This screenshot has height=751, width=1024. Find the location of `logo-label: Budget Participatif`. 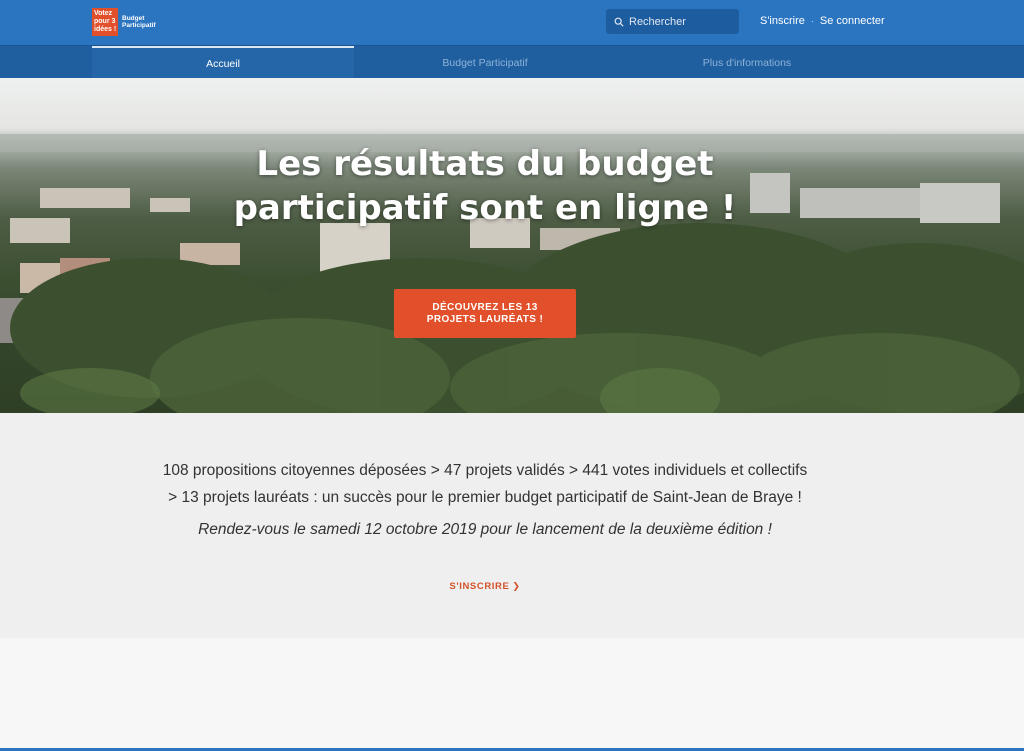

logo-label: Budget Participatif is located at coordinates (139, 22).